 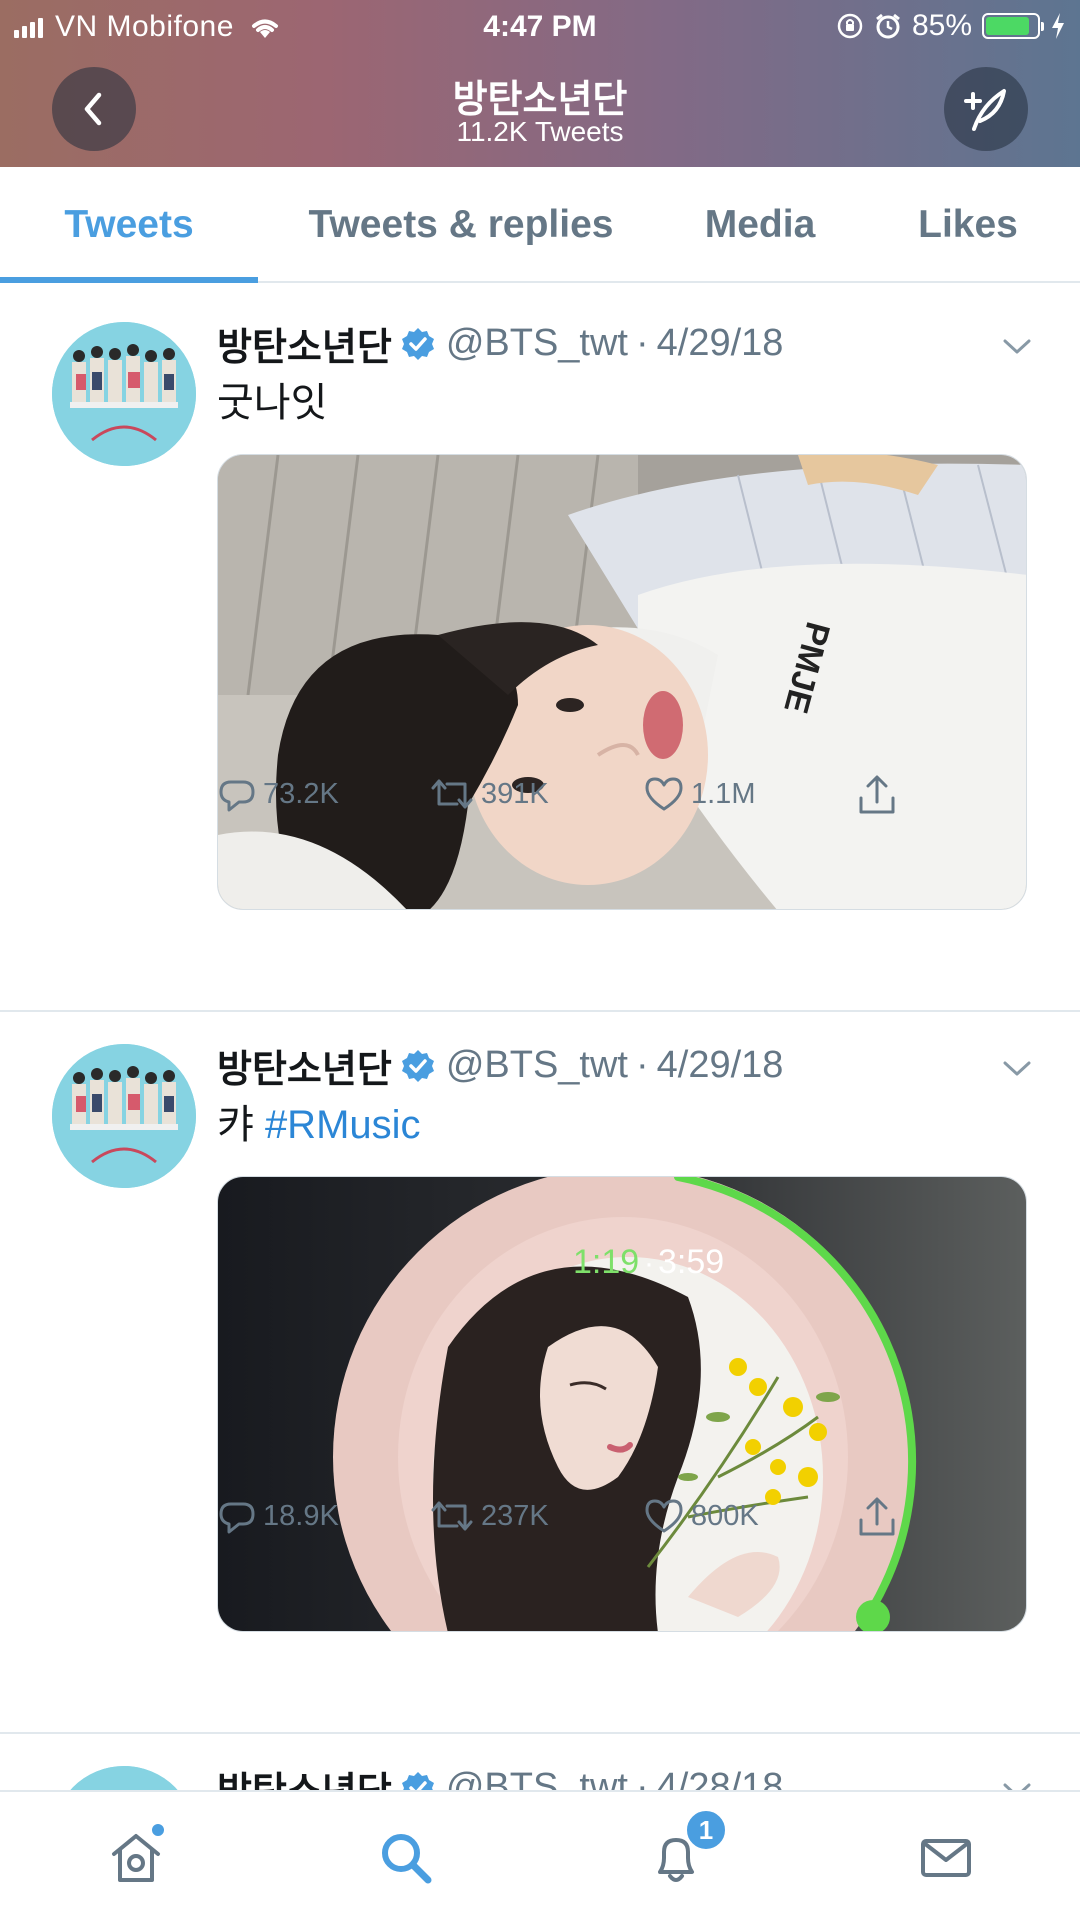 I want to click on tab-media: Media, so click(x=760, y=225).